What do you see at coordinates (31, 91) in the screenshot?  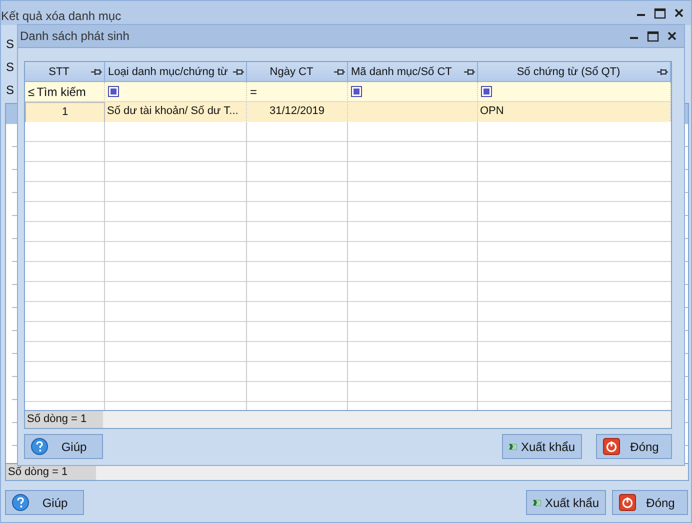 I see `filter-operator: ≤` at bounding box center [31, 91].